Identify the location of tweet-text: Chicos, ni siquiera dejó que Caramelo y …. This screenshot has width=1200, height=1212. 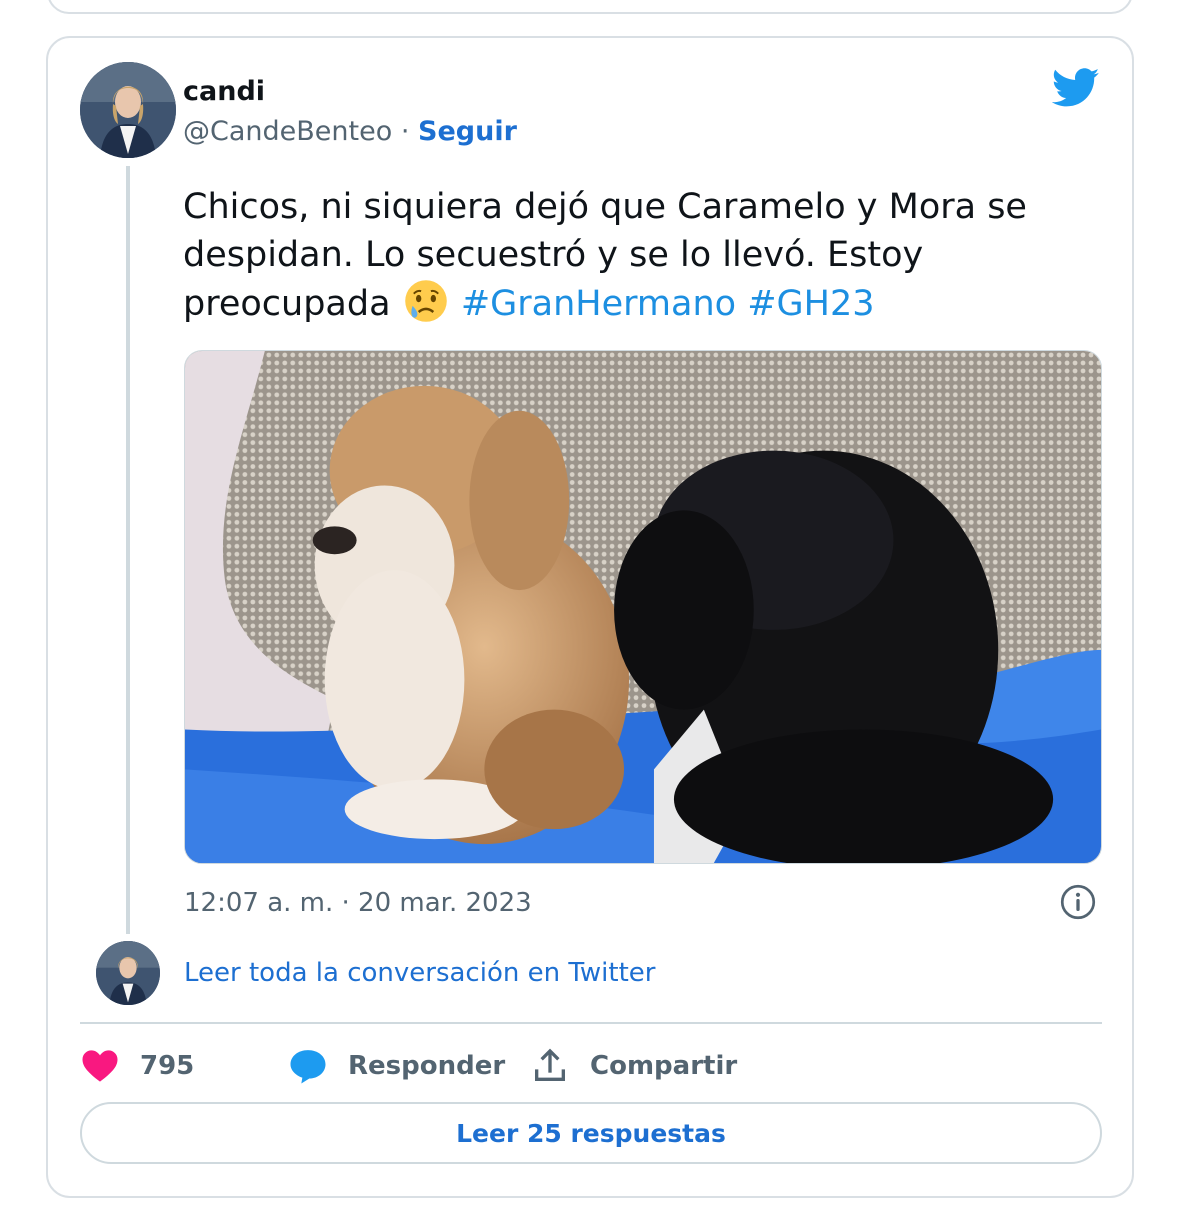
(618, 255).